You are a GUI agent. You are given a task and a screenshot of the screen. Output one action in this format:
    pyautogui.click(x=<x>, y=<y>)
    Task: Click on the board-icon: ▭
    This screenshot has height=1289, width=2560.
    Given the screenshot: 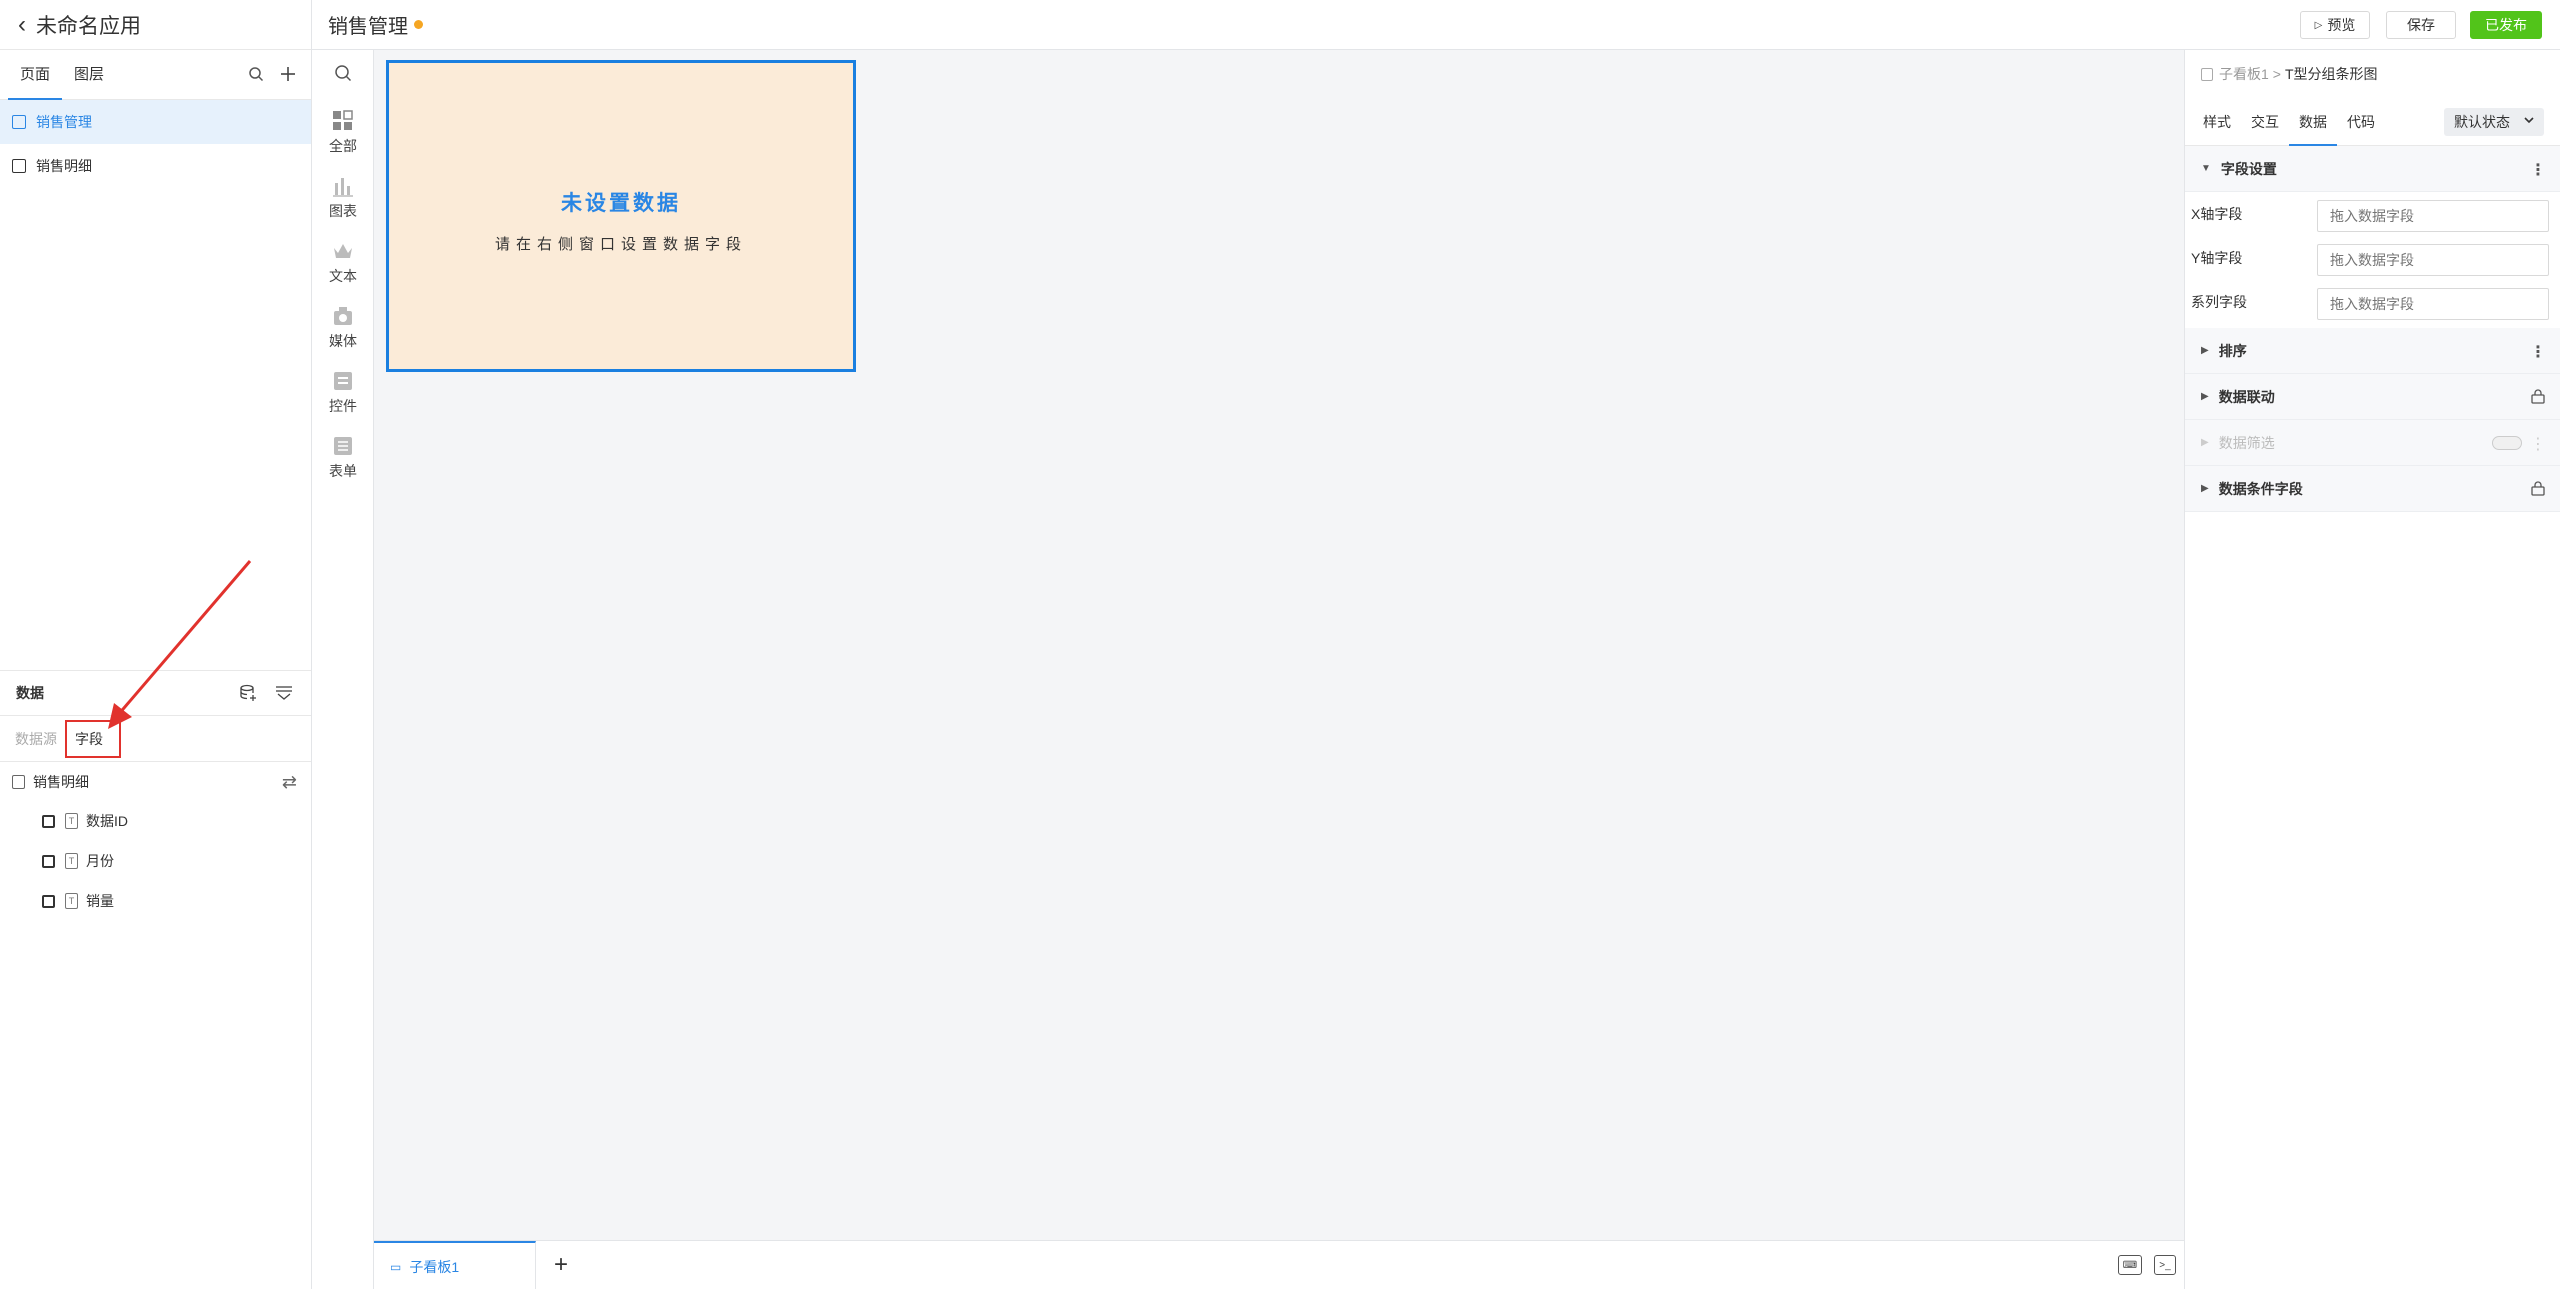 What is the action you would take?
    pyautogui.click(x=396, y=1266)
    